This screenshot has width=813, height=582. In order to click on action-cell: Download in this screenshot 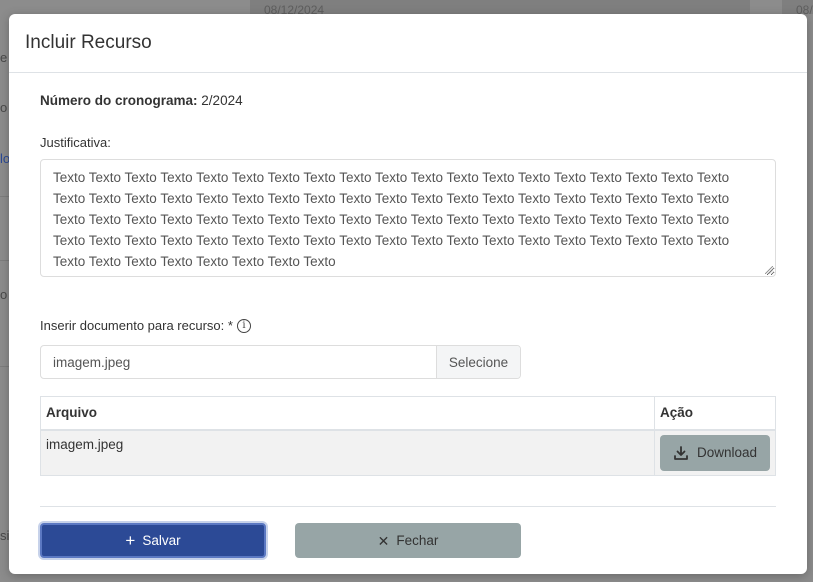, I will do `click(715, 452)`.